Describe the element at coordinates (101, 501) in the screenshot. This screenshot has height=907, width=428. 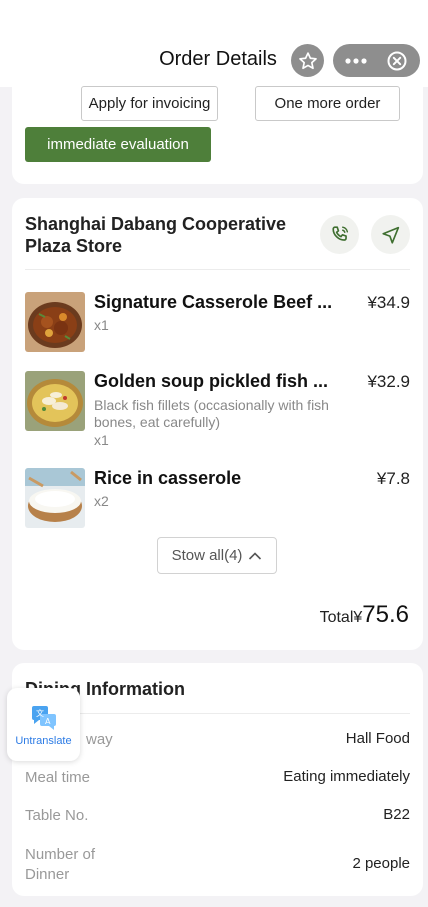
I see `item-quantity: x2` at that location.